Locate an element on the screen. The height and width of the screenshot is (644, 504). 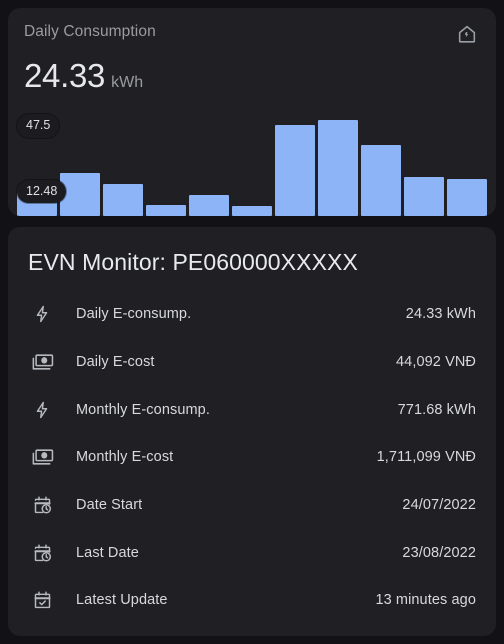
current-value-unit: kWh is located at coordinates (127, 82).